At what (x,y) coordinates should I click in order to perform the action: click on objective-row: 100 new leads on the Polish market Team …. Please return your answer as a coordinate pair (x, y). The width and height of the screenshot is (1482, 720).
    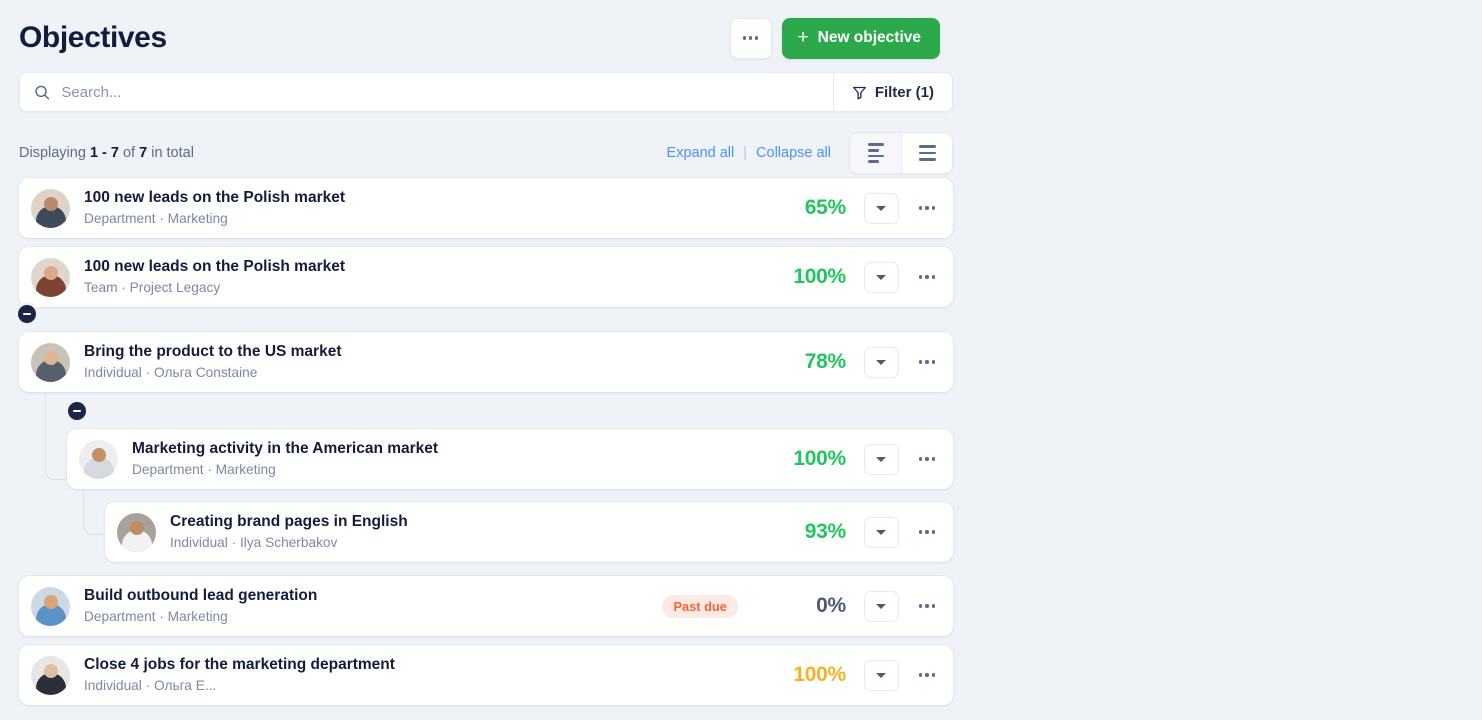
    Looking at the image, I should click on (486, 277).